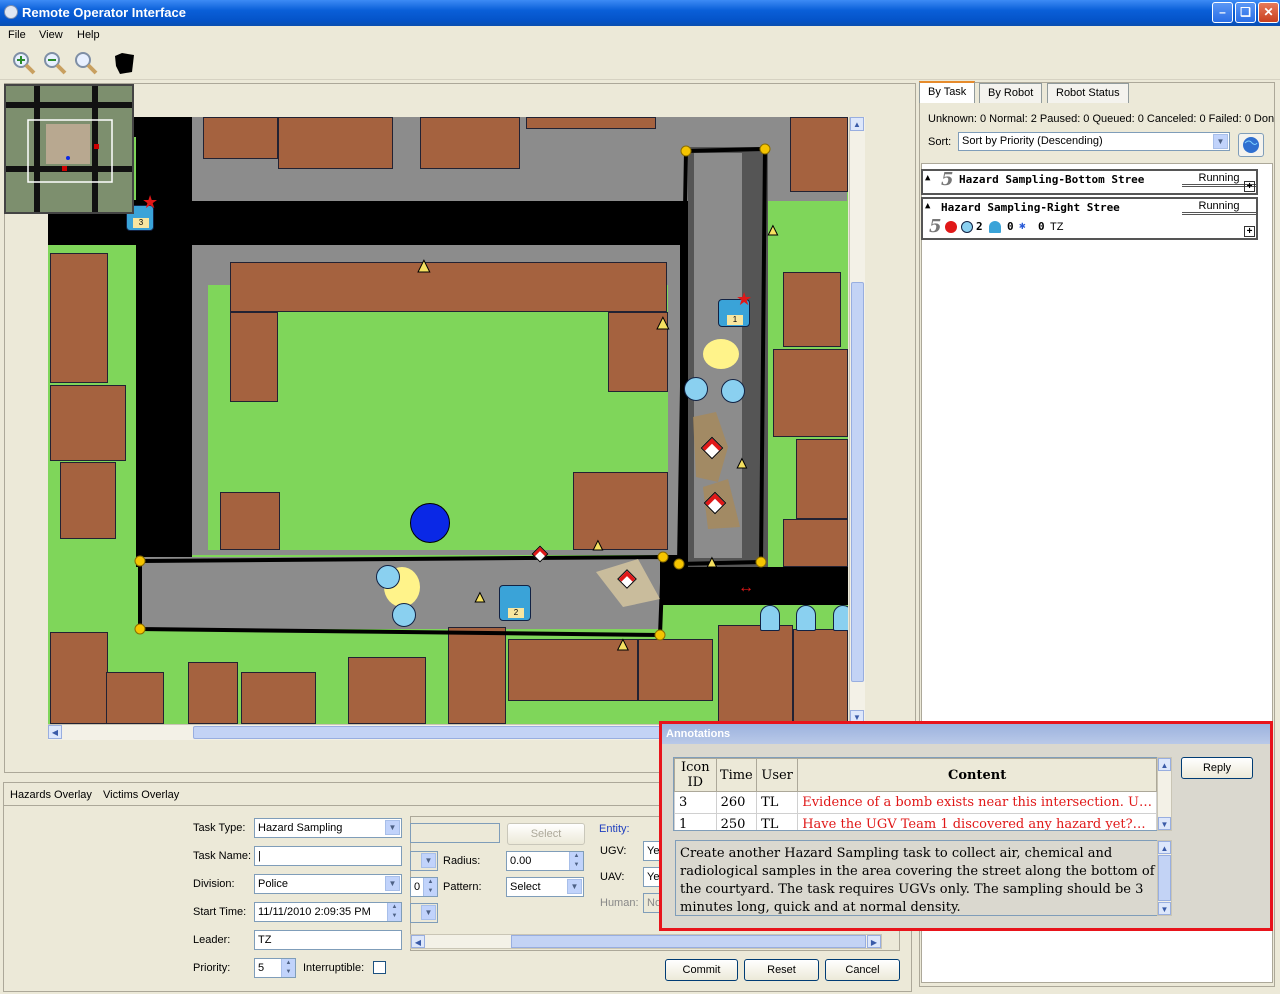 The height and width of the screenshot is (994, 1280). What do you see at coordinates (781, 970) in the screenshot?
I see `reset-button: Reset` at bounding box center [781, 970].